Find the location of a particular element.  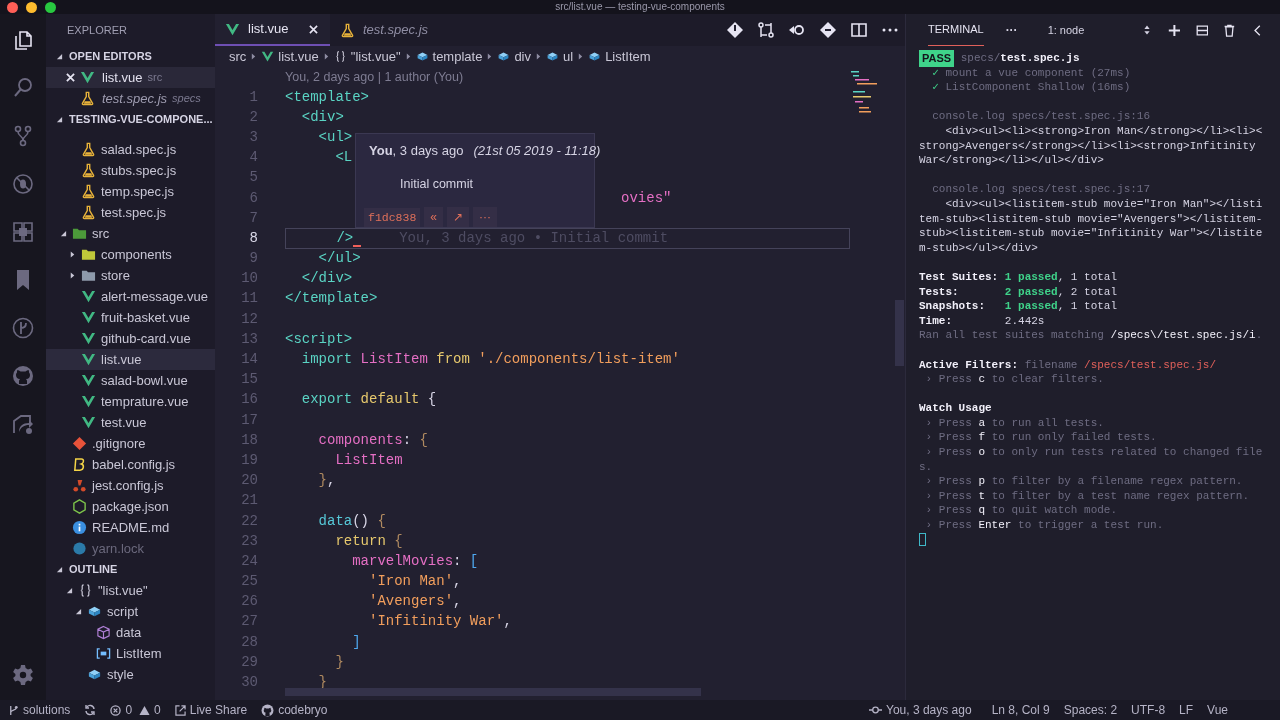

tree-item: test.spec.js is located at coordinates (130, 212).